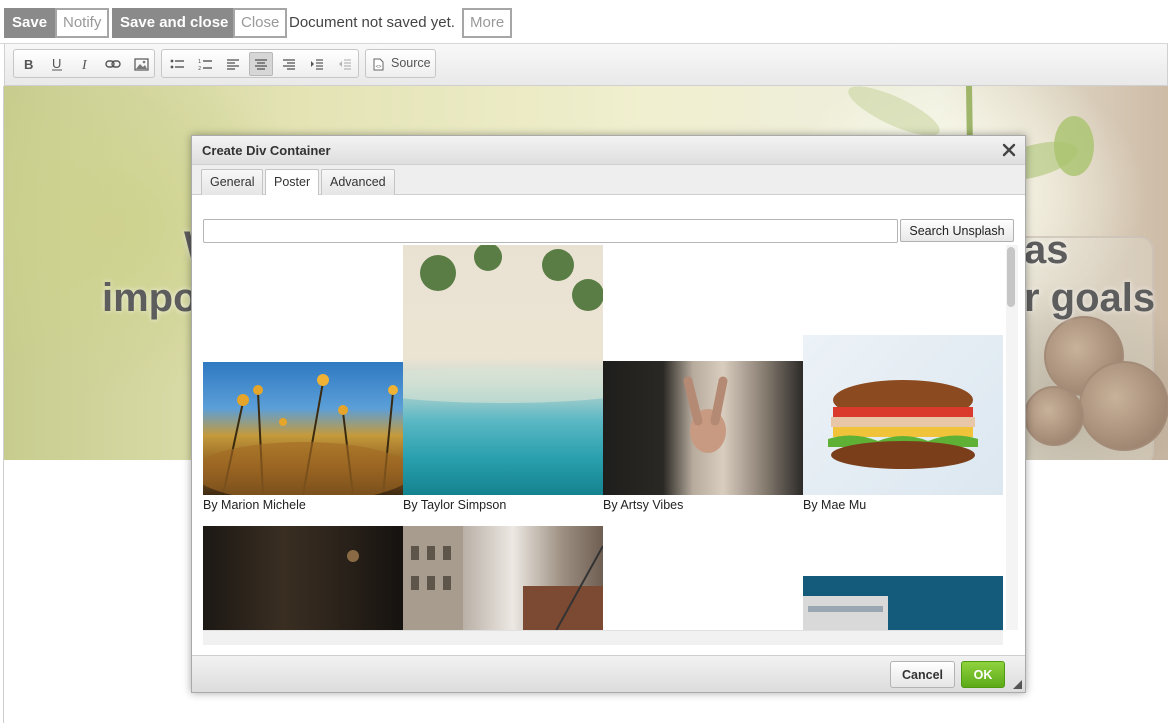  I want to click on svg-text: B, so click(28, 64).